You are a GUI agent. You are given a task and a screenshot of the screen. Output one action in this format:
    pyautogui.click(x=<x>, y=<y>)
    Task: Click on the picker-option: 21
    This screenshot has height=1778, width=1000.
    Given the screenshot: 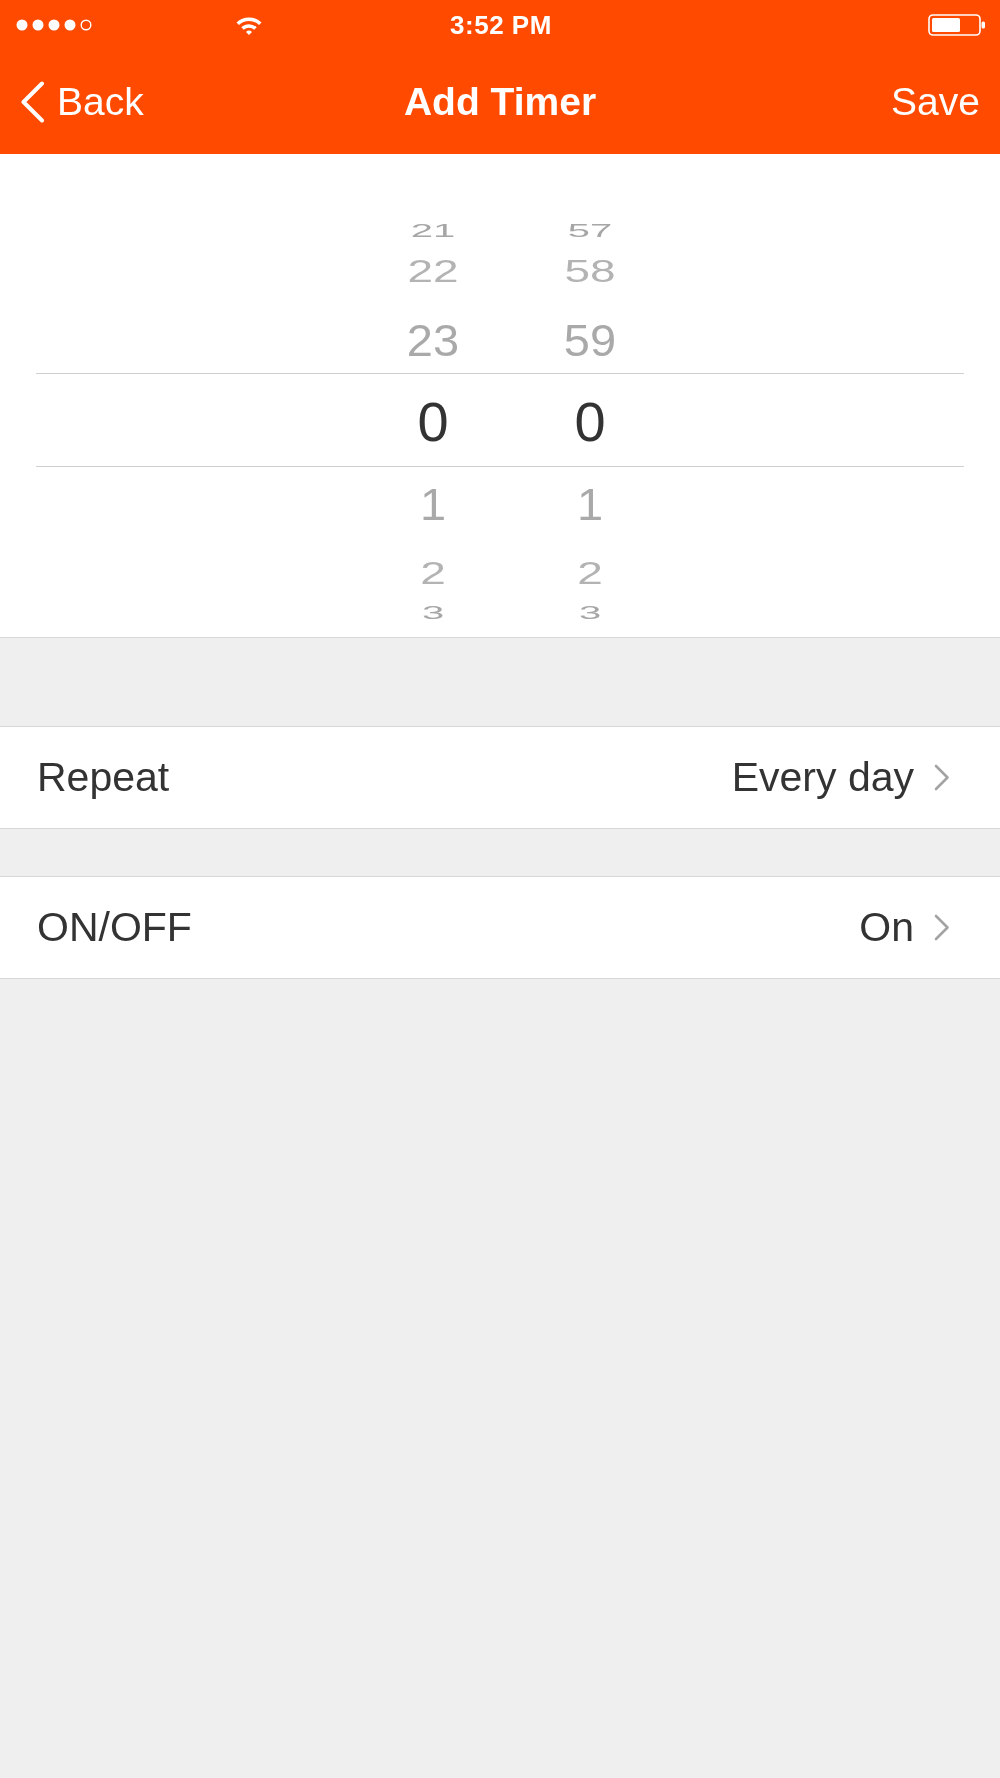 What is the action you would take?
    pyautogui.click(x=433, y=231)
    